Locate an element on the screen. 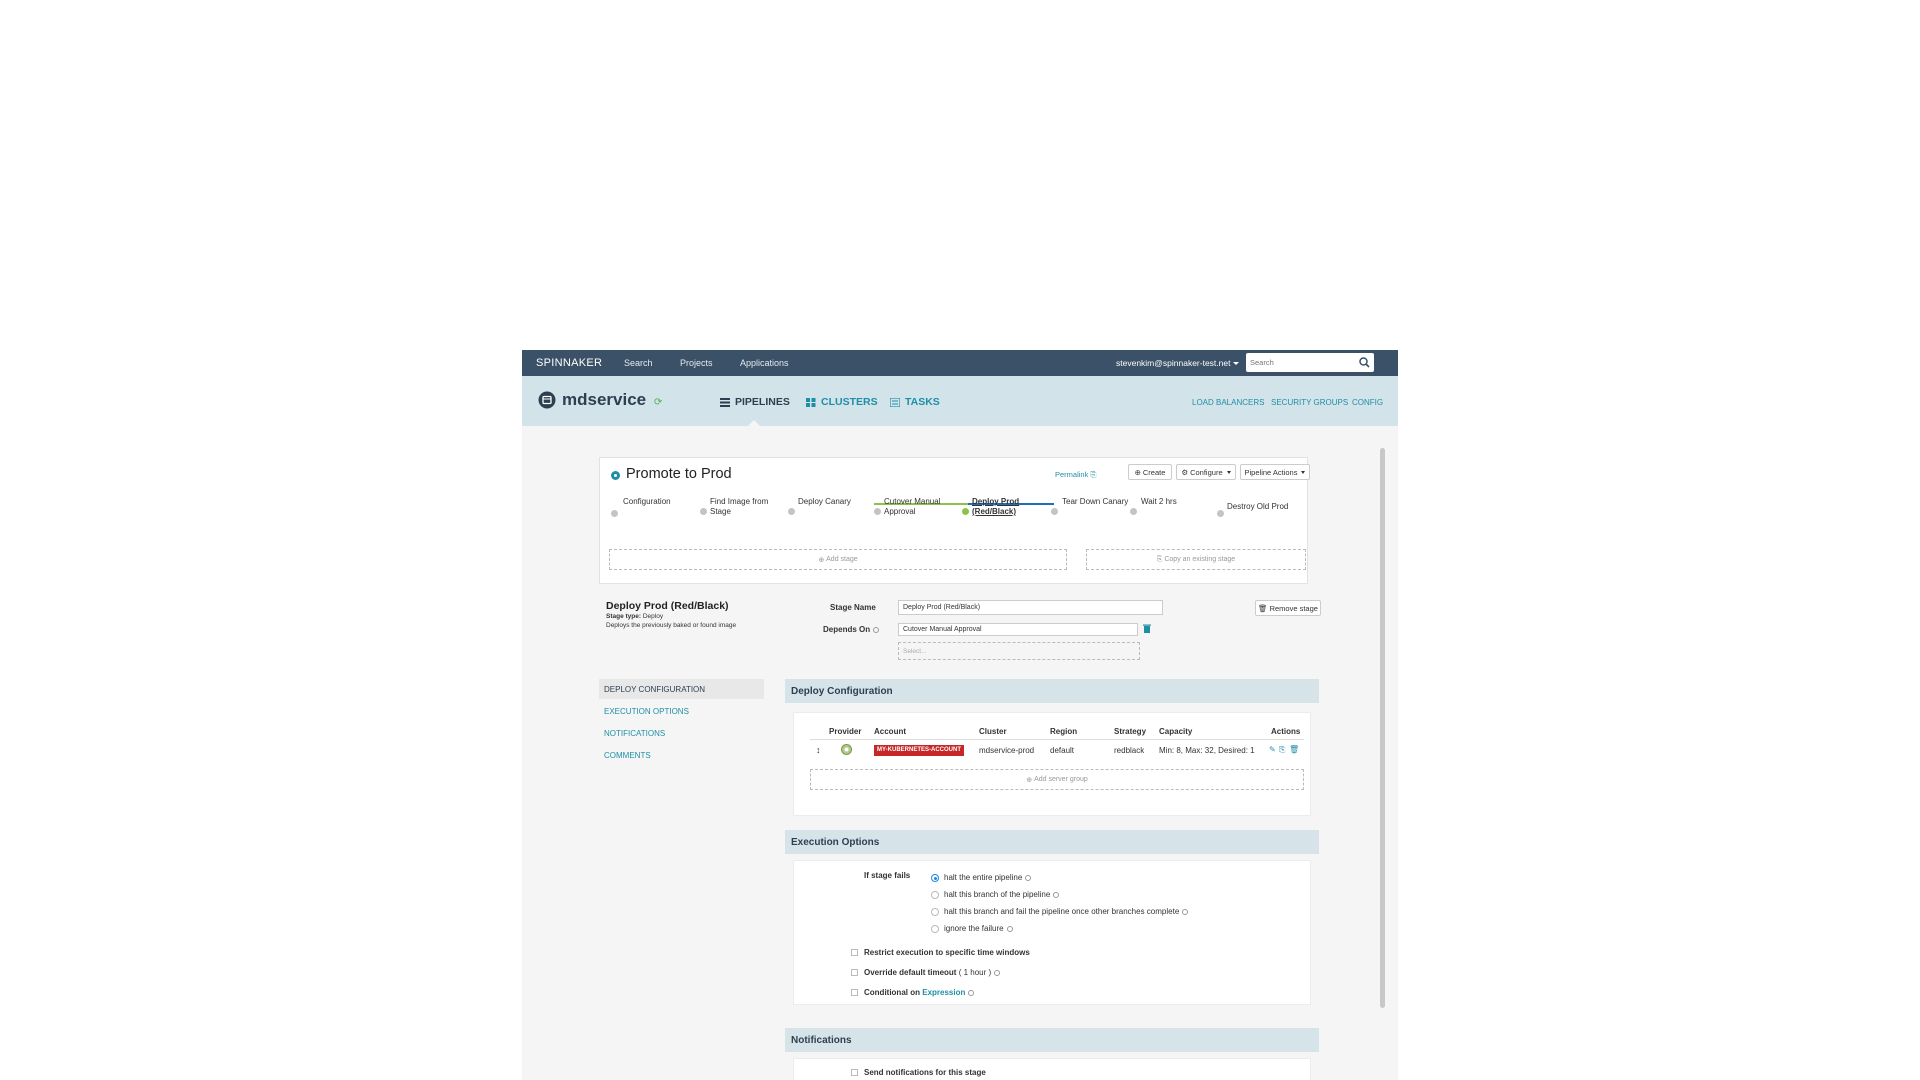 Image resolution: width=1920 pixels, height=1080 pixels. radio-halt-branch-fail is located at coordinates (935, 912).